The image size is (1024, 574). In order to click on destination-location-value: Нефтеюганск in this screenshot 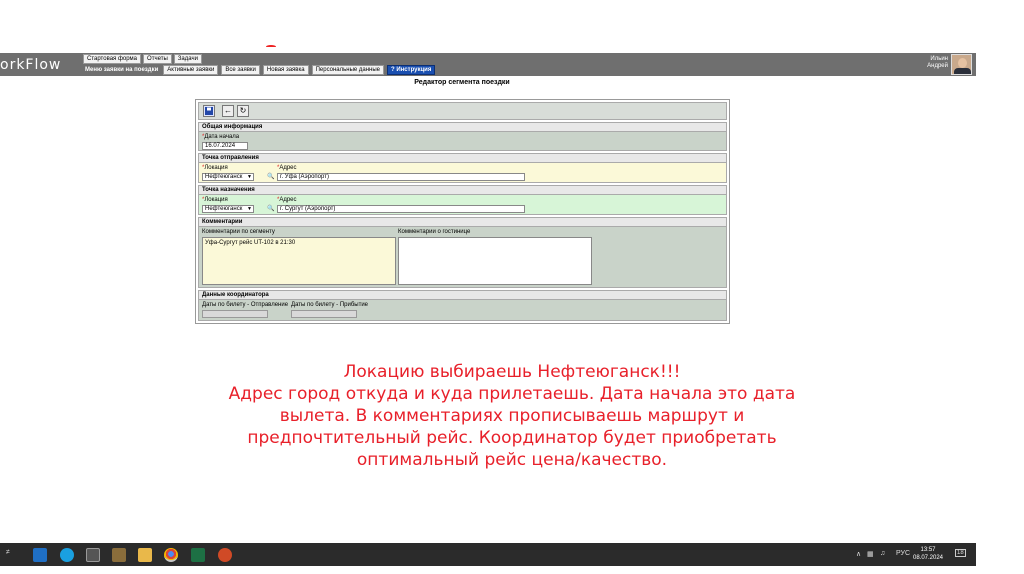, I will do `click(224, 209)`.